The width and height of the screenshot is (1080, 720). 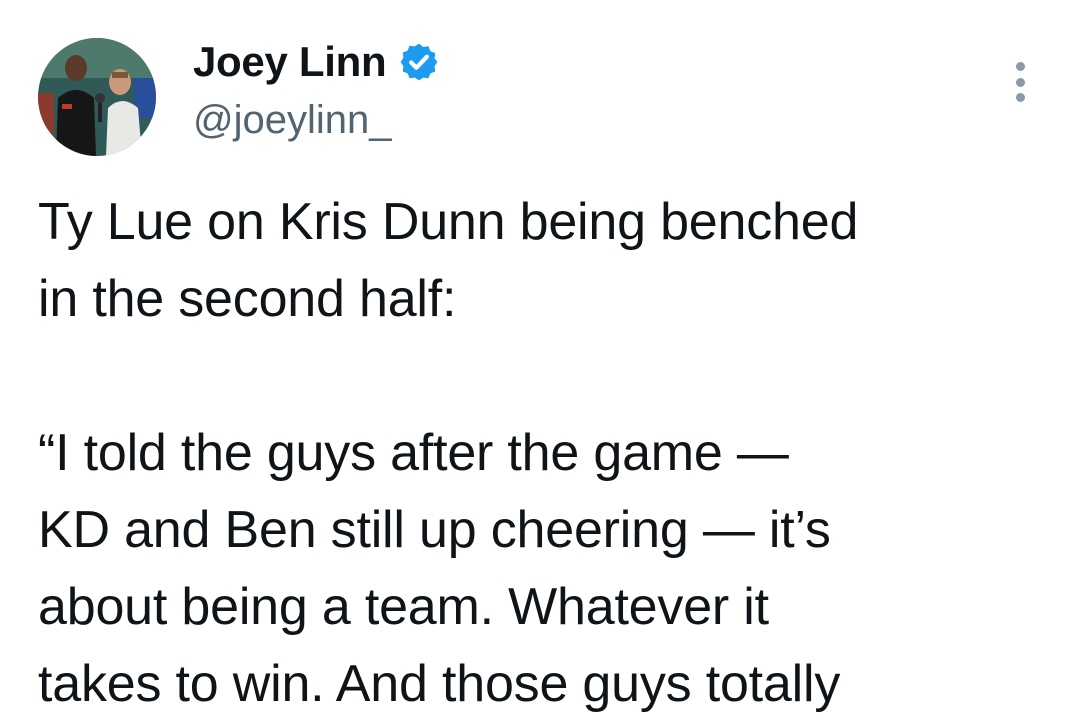 I want to click on tweet-text-line: takes to win. And those guys totally, so click(x=439, y=684).